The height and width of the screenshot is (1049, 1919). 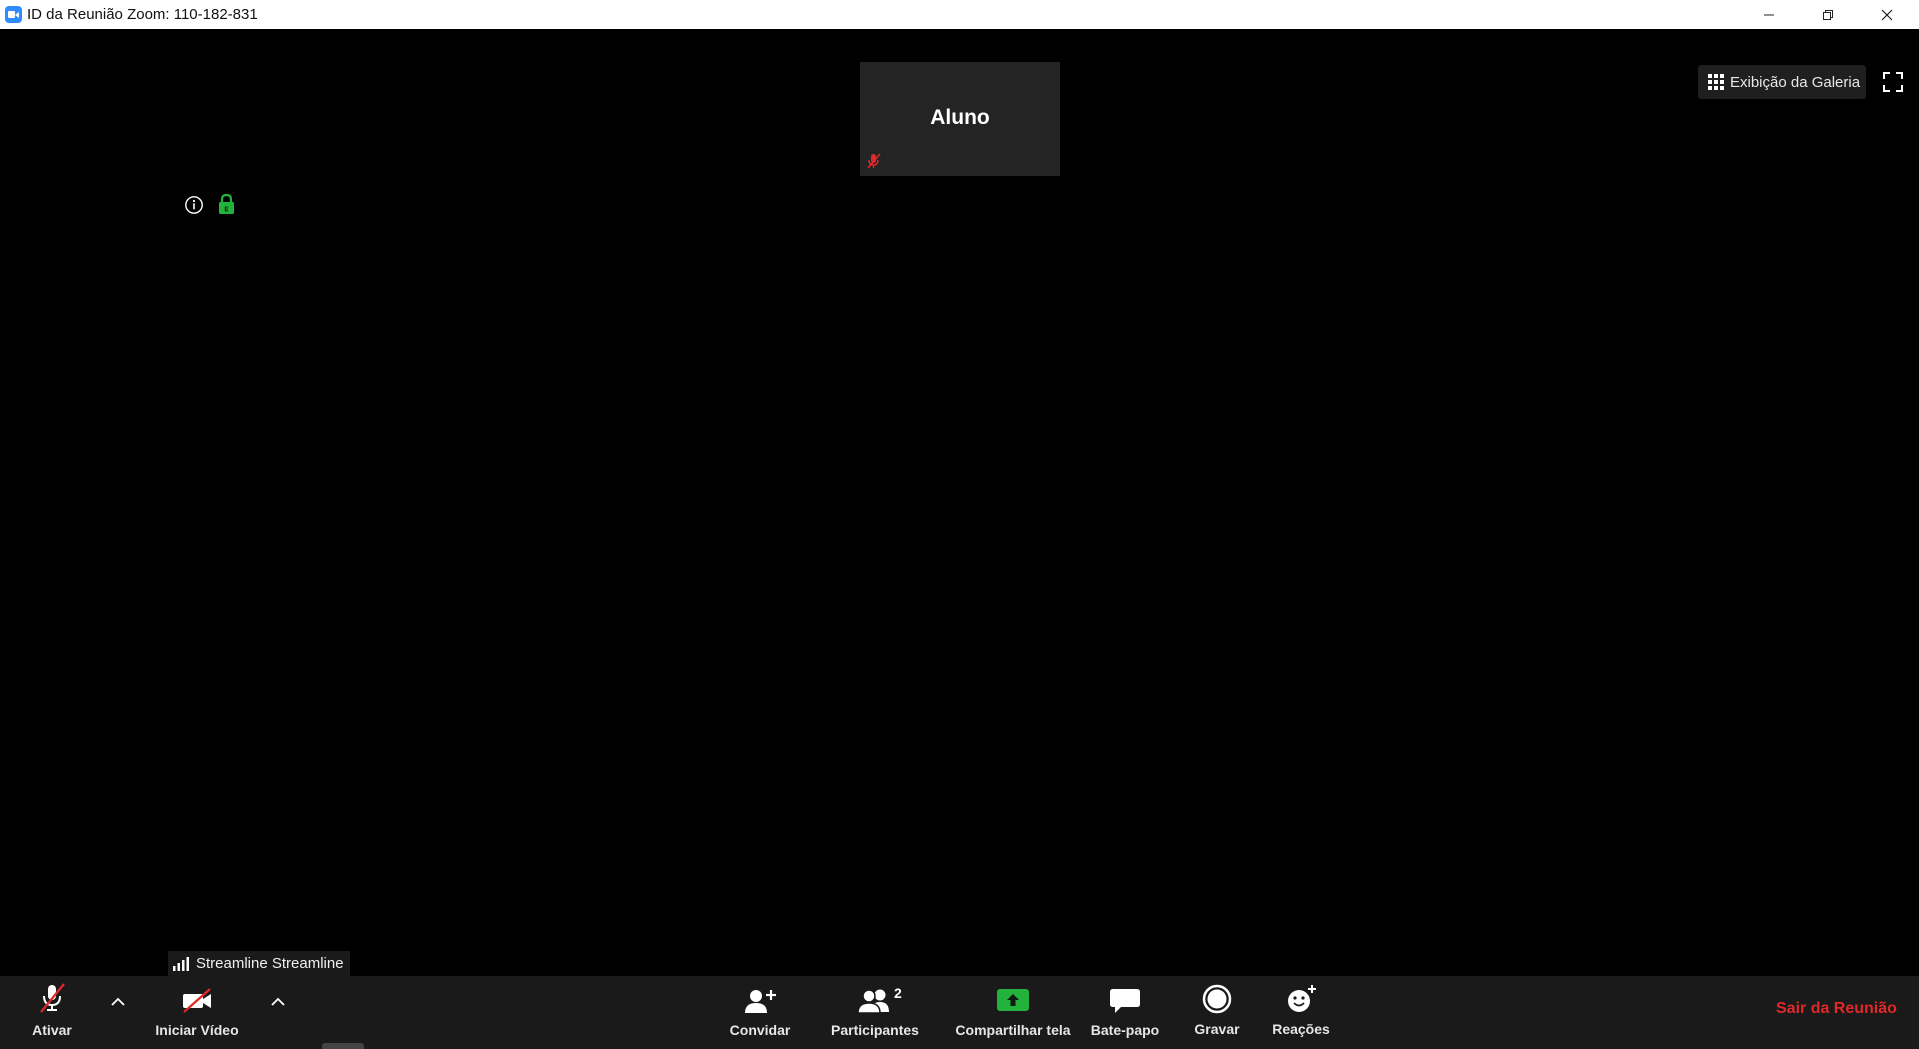 I want to click on minimize-button, so click(x=1769, y=14).